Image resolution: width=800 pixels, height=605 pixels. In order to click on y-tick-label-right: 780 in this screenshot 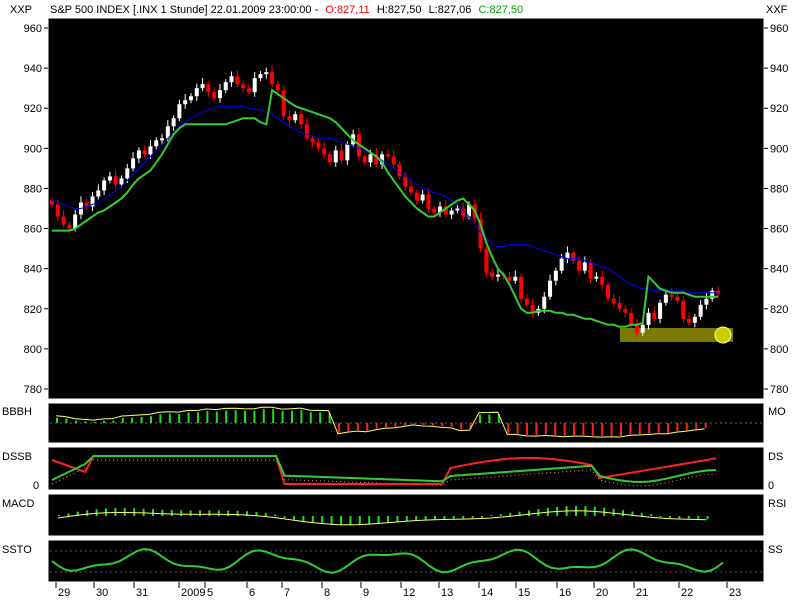, I will do `click(779, 390)`.